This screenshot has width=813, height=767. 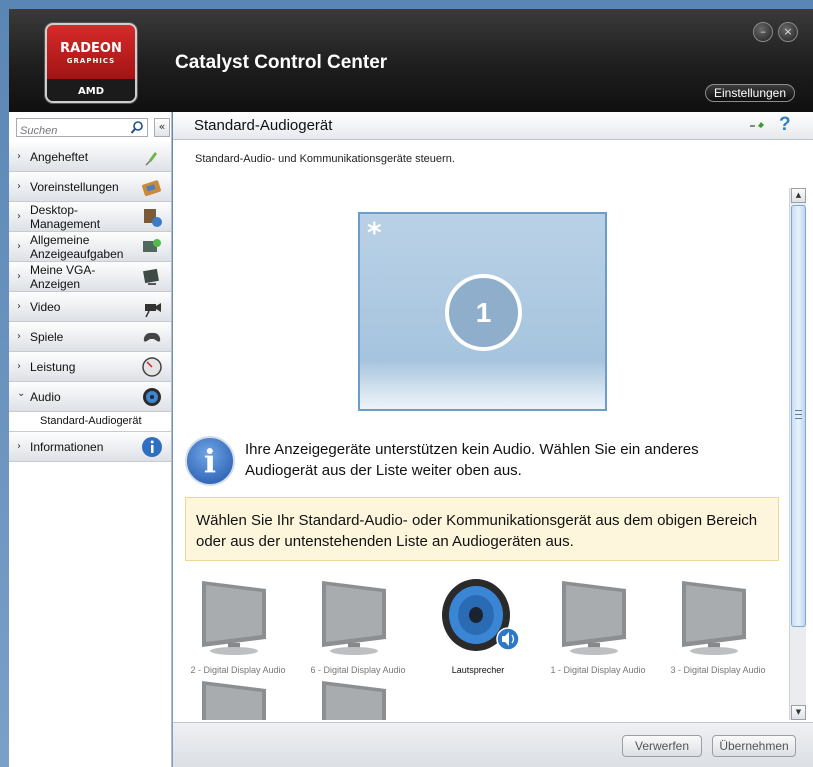 I want to click on sidebar-item-label: Allgemeine Anzeigeaufgaben, so click(x=77, y=247).